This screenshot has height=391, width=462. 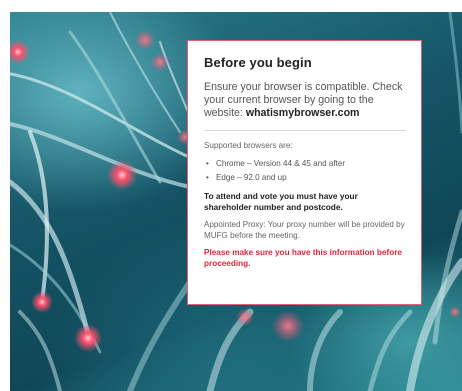 What do you see at coordinates (281, 163) in the screenshot?
I see `browser-chrome: Chrome – Version 44 & 45 and after` at bounding box center [281, 163].